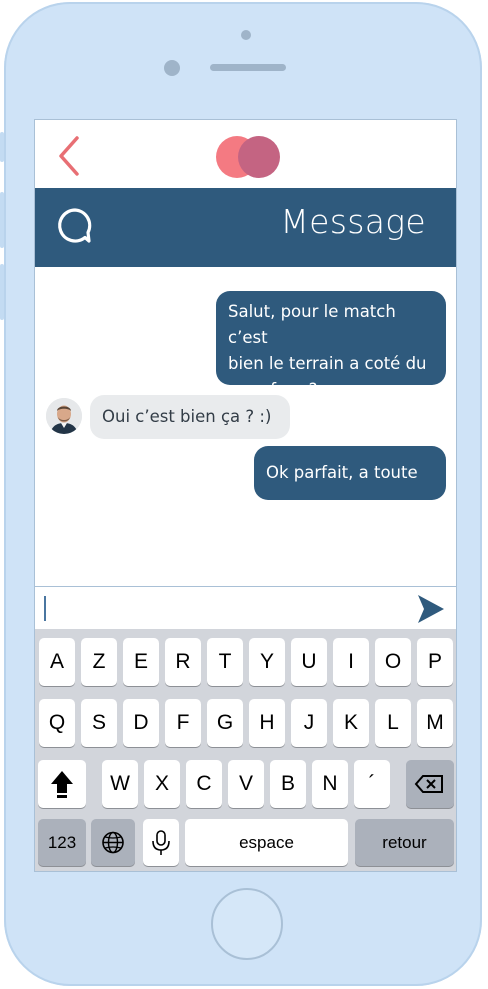  I want to click on key-x: X, so click(162, 784).